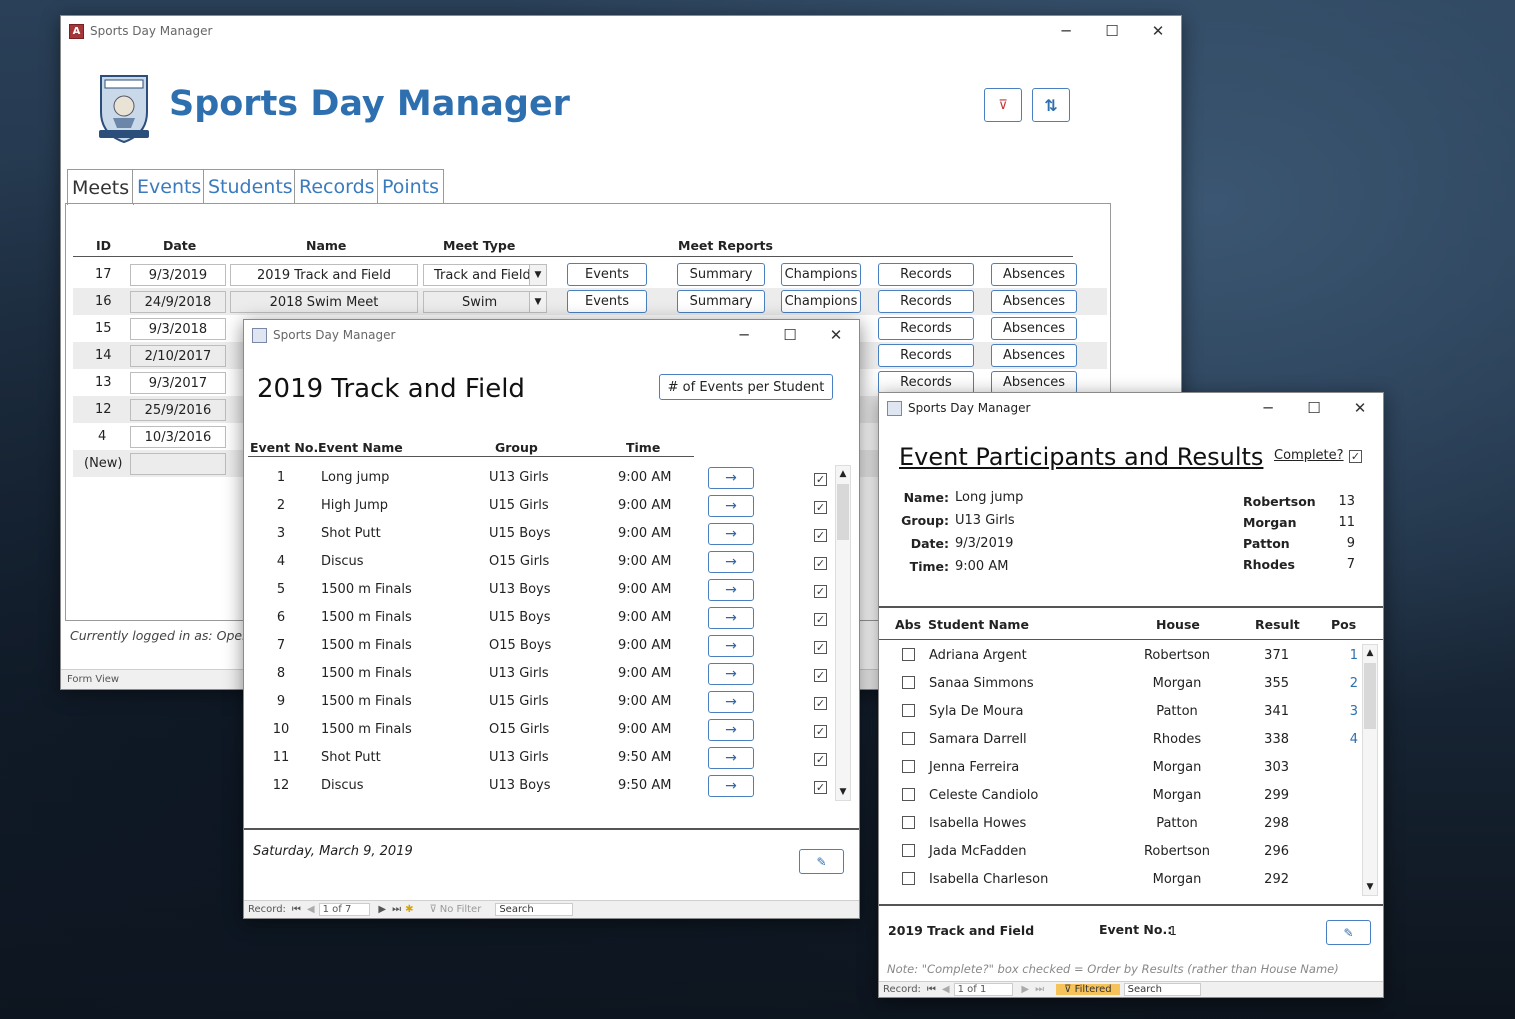 The image size is (1515, 1019). What do you see at coordinates (344, 909) in the screenshot?
I see `record-position: 1 of 7` at bounding box center [344, 909].